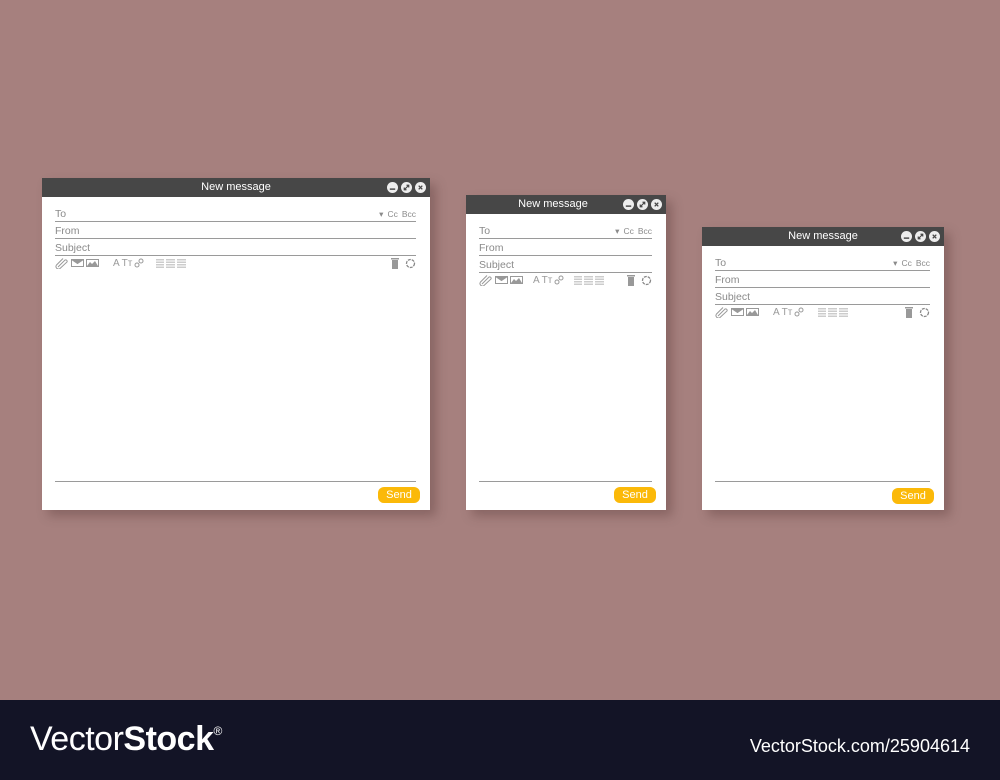 Image resolution: width=1000 pixels, height=780 pixels. Describe the element at coordinates (566, 352) in the screenshot. I see `compose-window-narrow: New message To ▾ Cc Bcc From Subject A Tт` at that location.